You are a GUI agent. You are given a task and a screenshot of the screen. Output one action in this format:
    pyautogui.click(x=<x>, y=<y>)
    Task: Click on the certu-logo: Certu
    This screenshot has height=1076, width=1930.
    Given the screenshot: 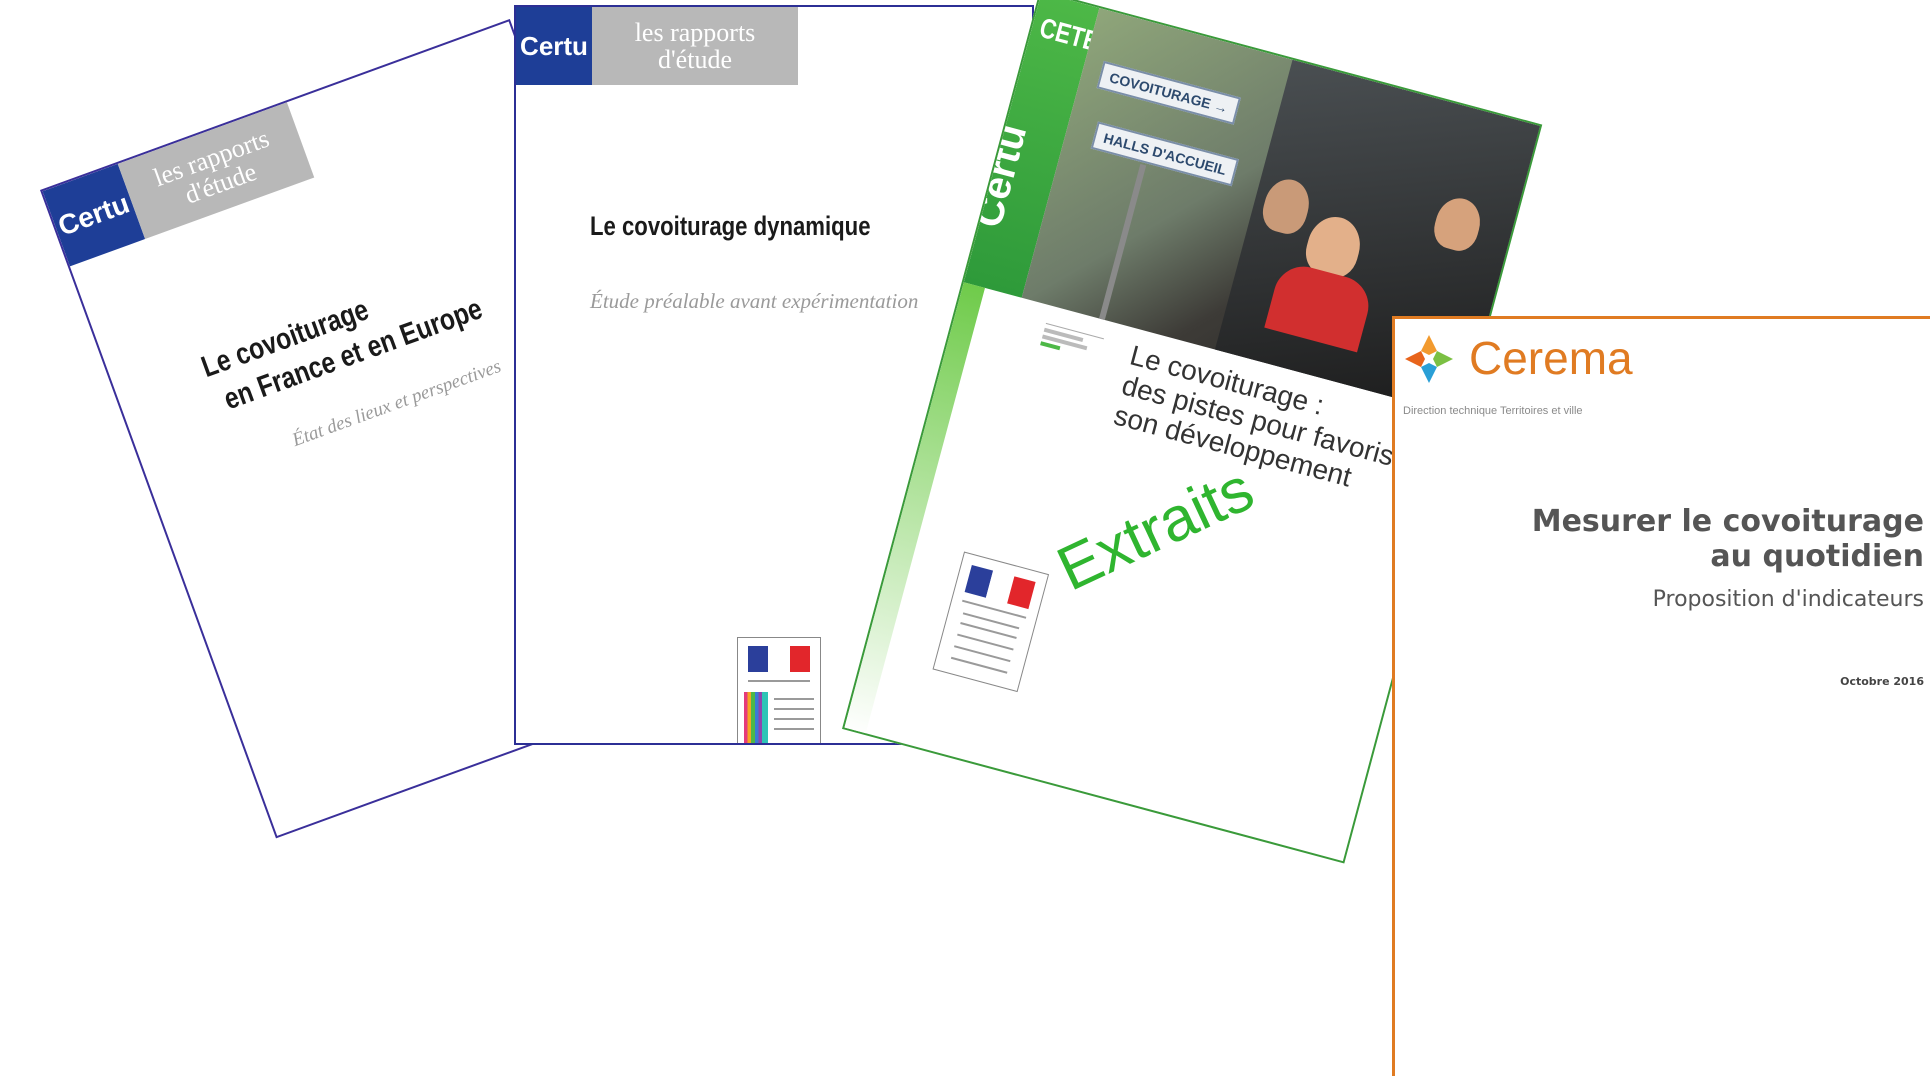 What is the action you would take?
    pyautogui.click(x=554, y=46)
    